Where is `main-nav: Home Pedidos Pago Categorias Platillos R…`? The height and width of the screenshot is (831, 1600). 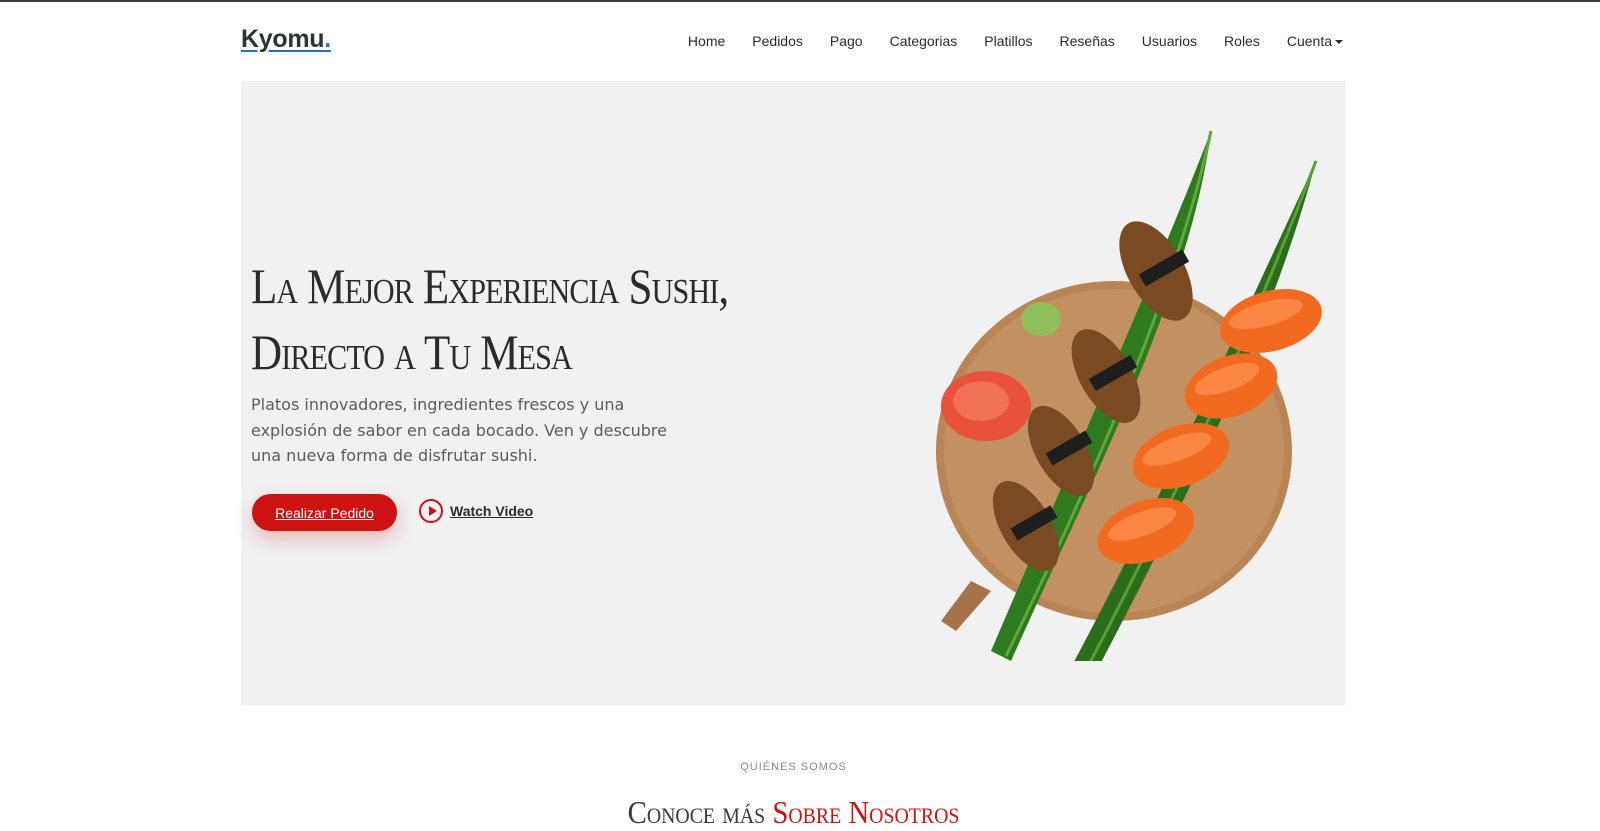 main-nav: Home Pedidos Pago Categorias Platillos R… is located at coordinates (1008, 41).